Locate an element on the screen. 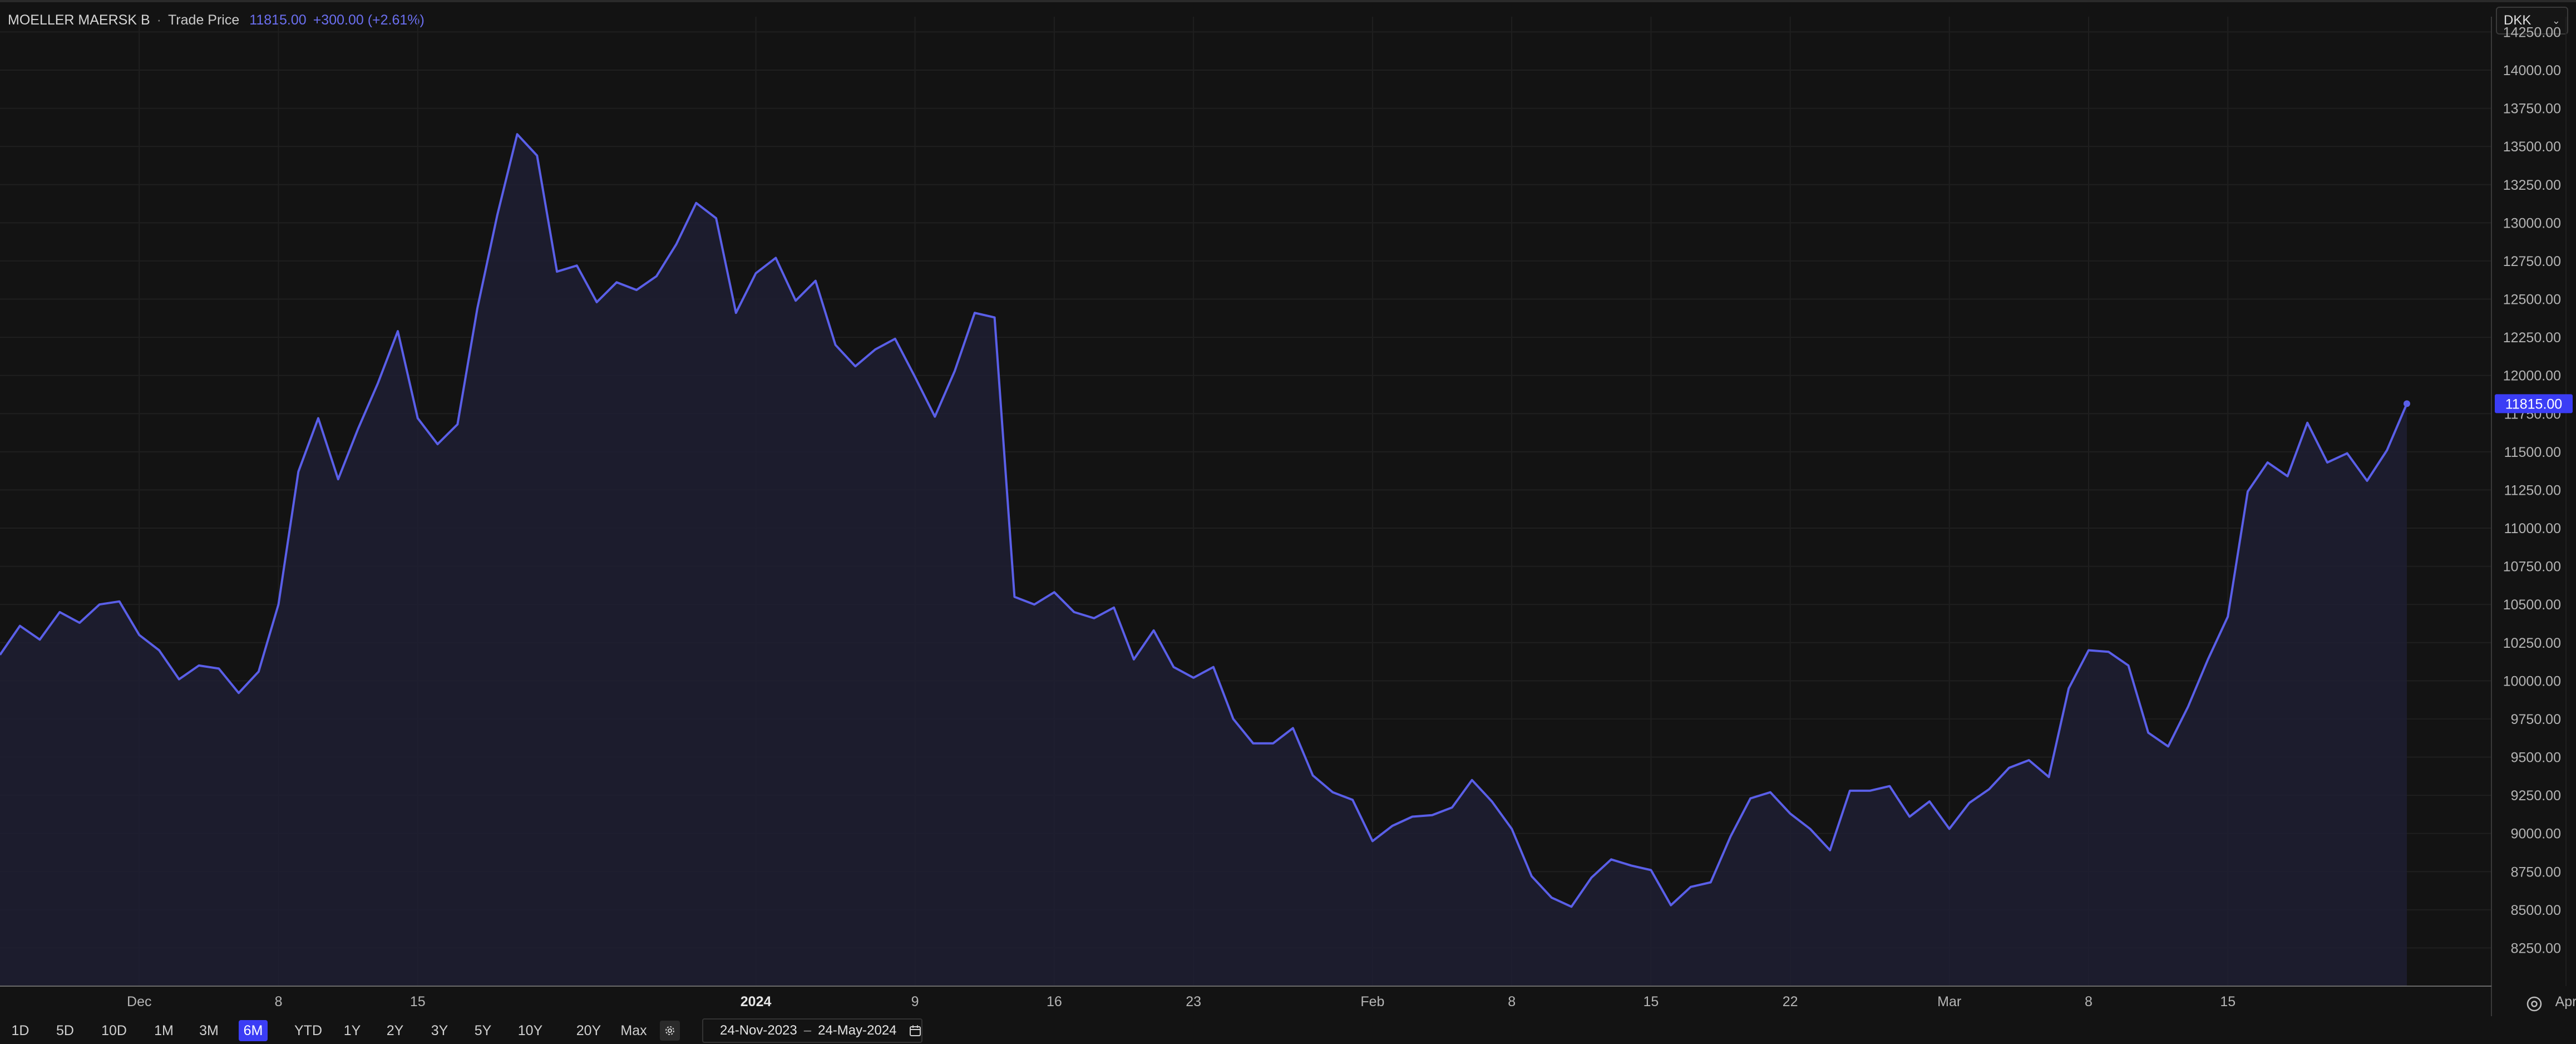 The width and height of the screenshot is (2576, 1044). x-tick-label: Feb is located at coordinates (1372, 1002).